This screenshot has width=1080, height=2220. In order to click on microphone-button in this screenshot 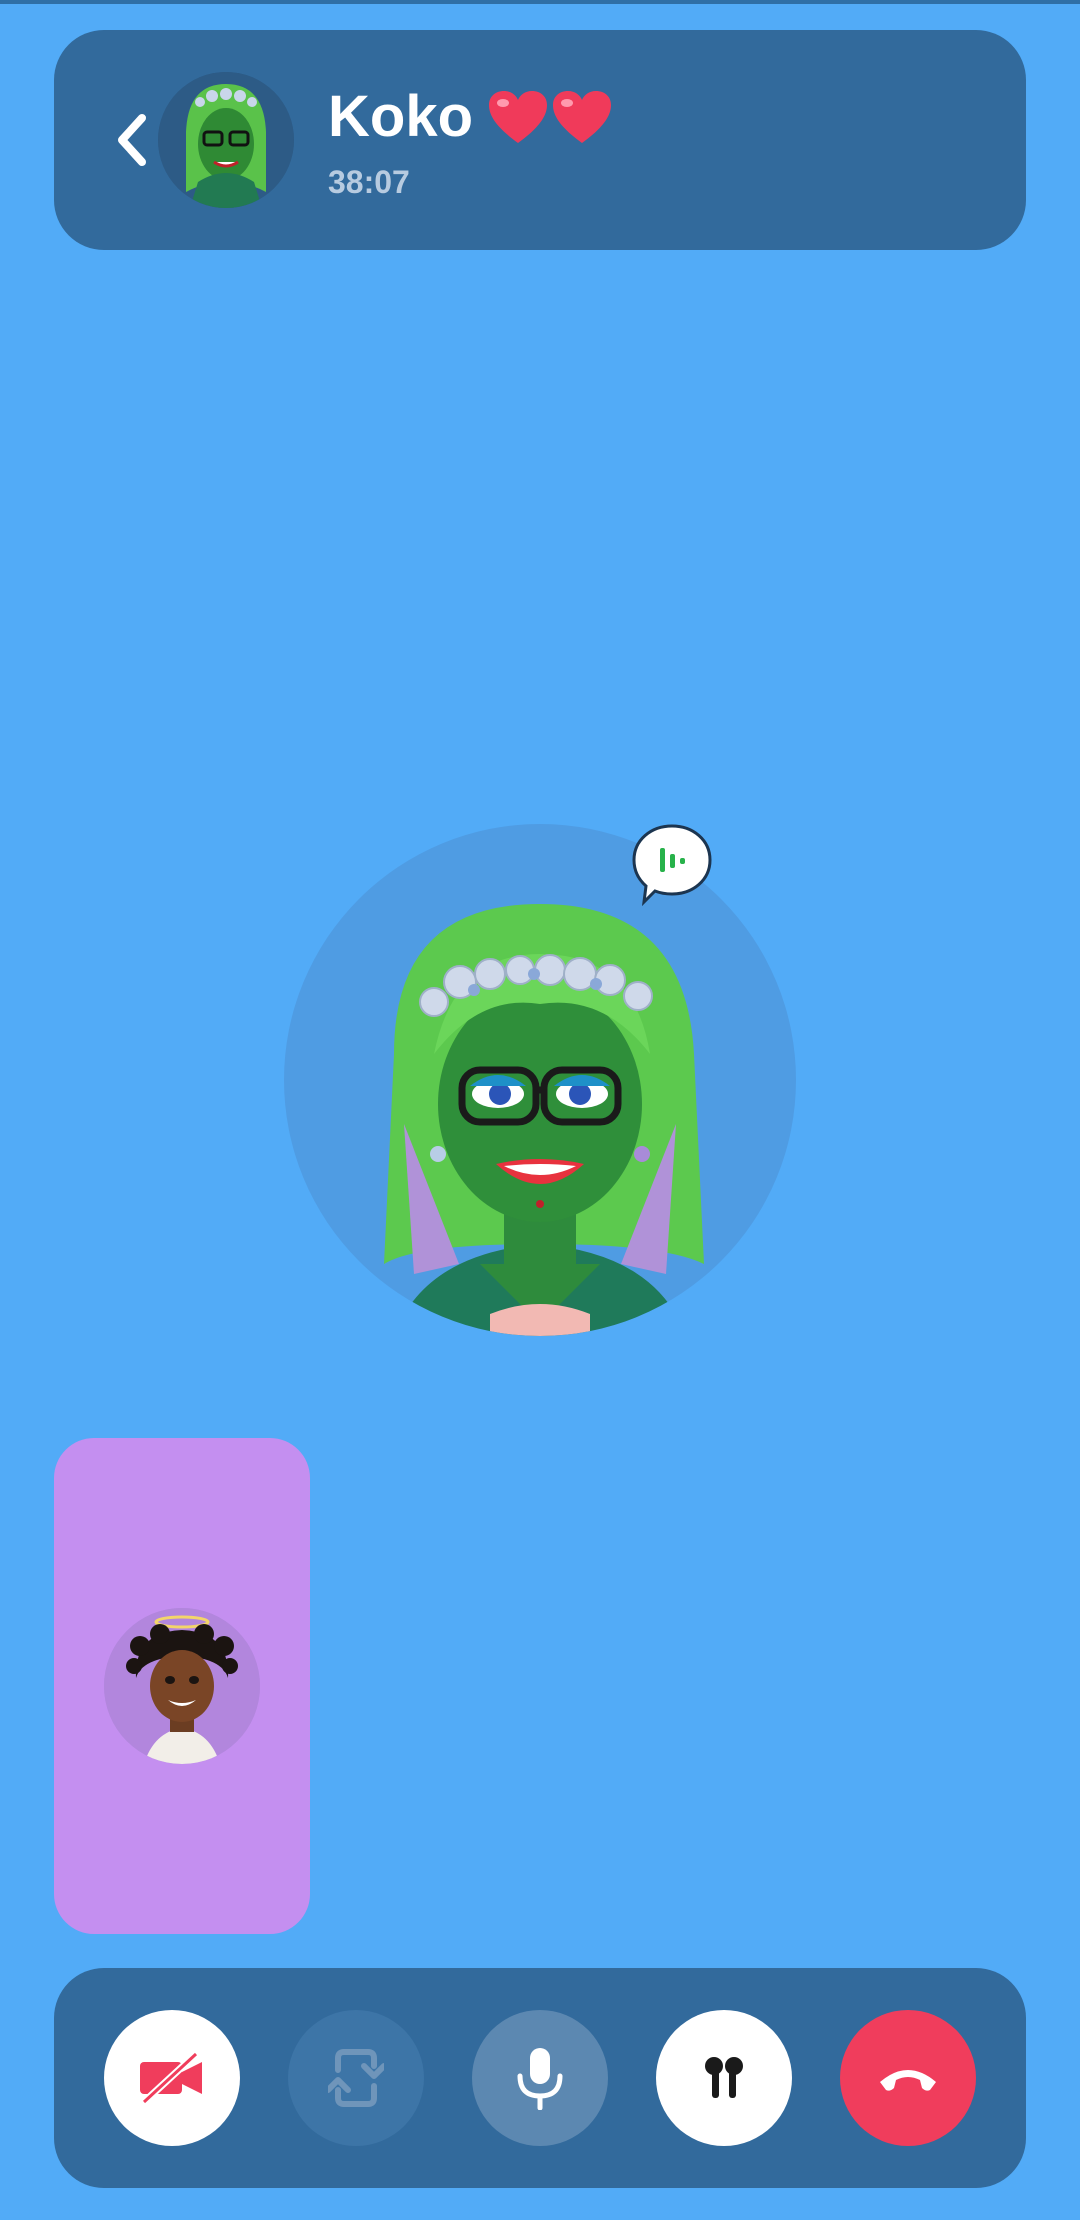, I will do `click(540, 2078)`.